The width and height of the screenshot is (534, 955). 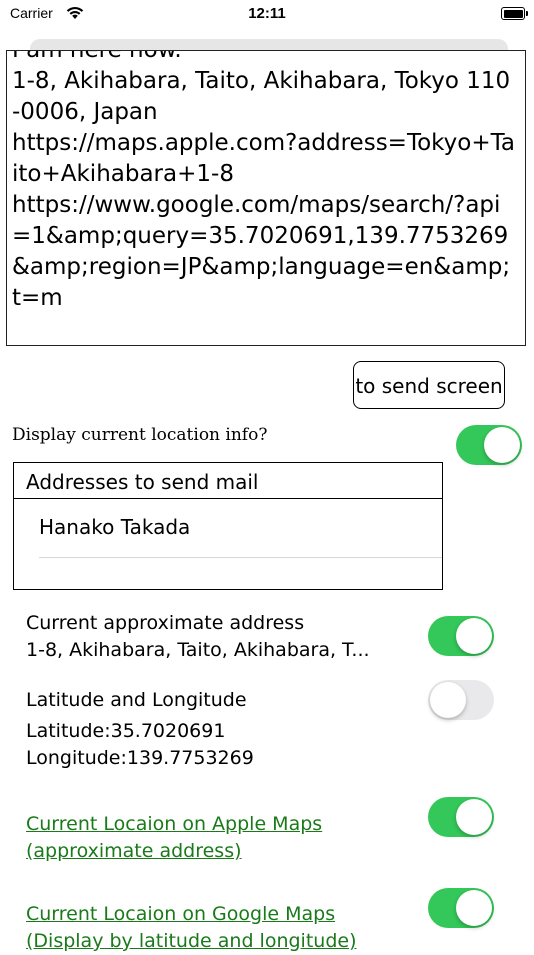 I want to click on google-maps-link-line1: Current Locaion on Google Maps, so click(x=191, y=914).